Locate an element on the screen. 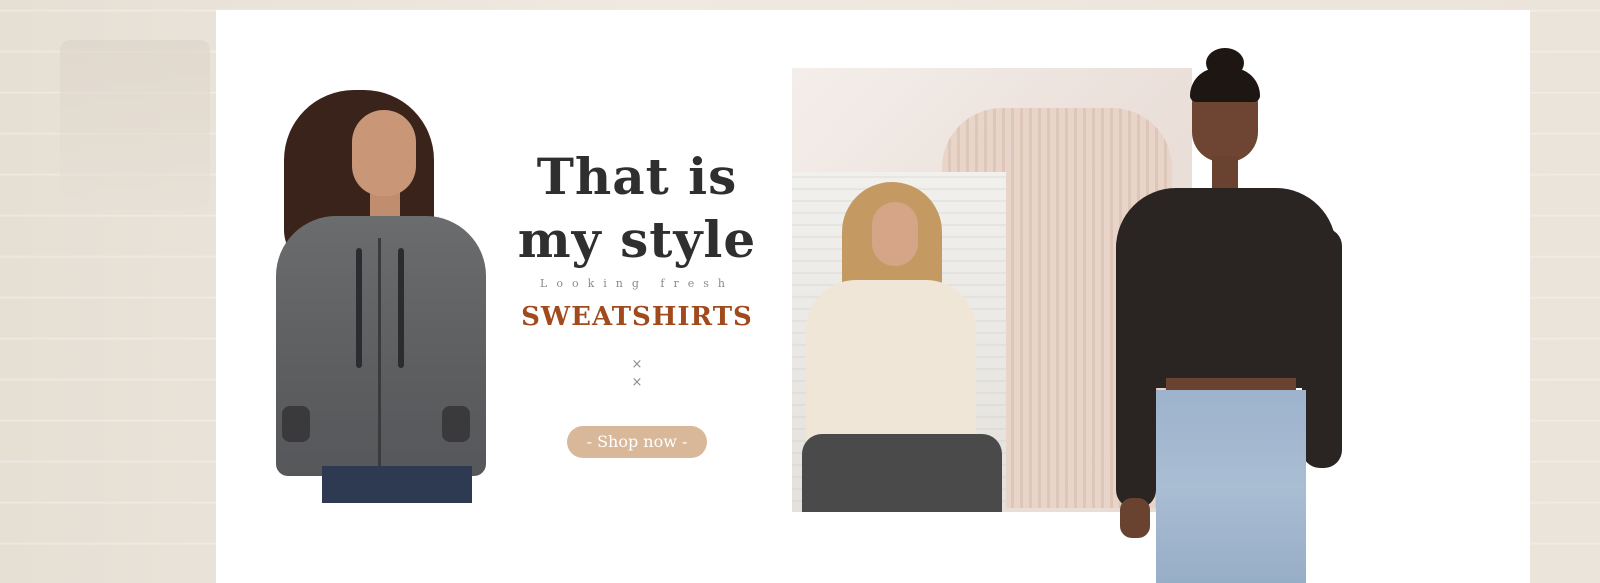 The image size is (1600, 583). model-cream-cardigan-image is located at coordinates (899, 342).